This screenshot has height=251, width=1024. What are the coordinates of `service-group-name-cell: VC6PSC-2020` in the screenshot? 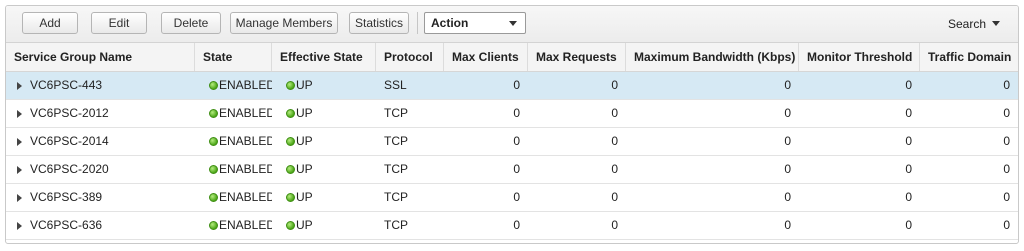 It's located at (100, 169).